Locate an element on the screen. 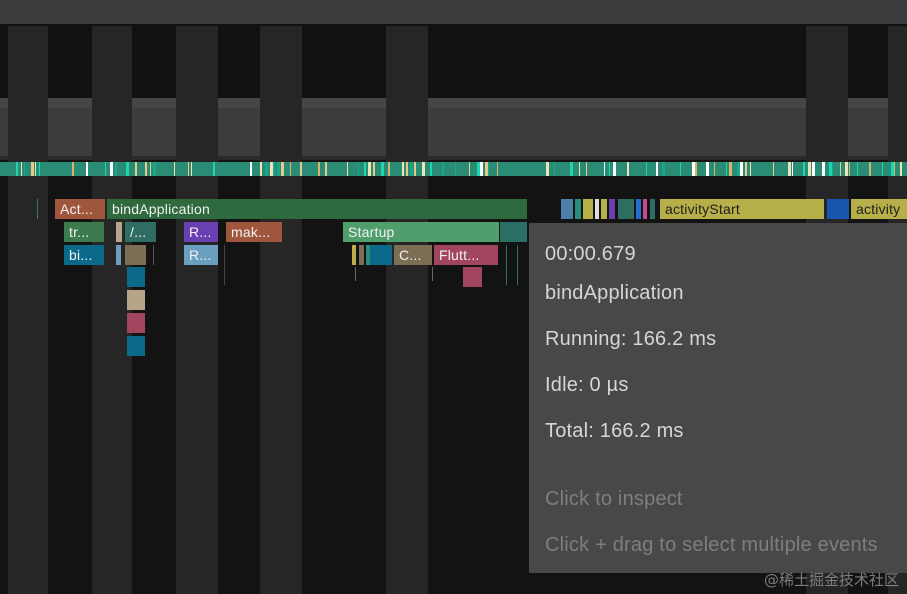  event-activitystart: activityStart is located at coordinates (742, 209).